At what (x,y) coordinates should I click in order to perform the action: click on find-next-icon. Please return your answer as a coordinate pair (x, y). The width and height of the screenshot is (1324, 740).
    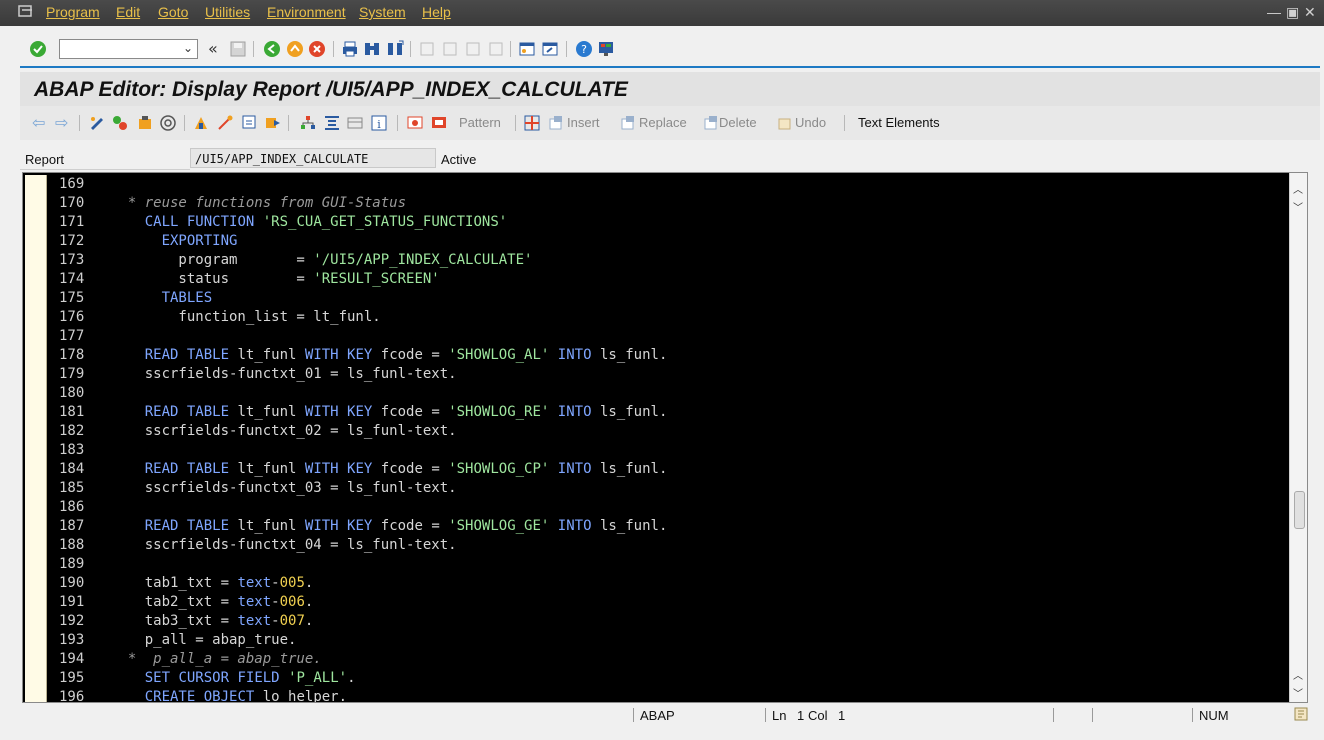
    Looking at the image, I should click on (395, 49).